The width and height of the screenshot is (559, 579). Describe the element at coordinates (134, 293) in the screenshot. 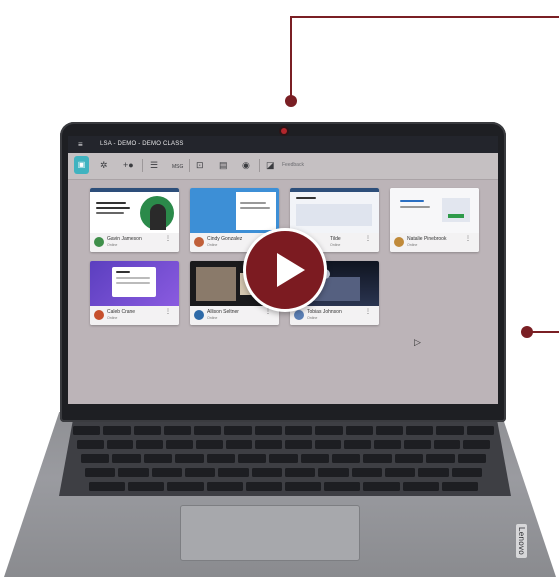

I see `student-card: Caleb Crane Online ⋮` at that location.